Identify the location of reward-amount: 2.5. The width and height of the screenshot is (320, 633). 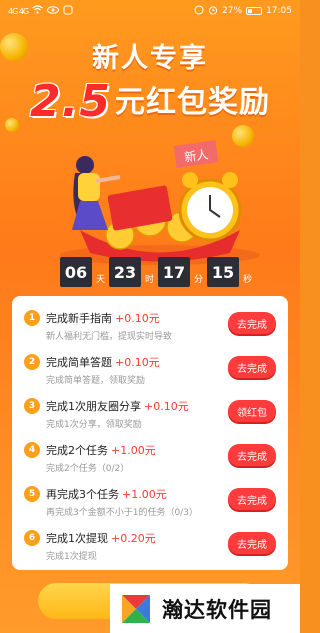
(70, 101).